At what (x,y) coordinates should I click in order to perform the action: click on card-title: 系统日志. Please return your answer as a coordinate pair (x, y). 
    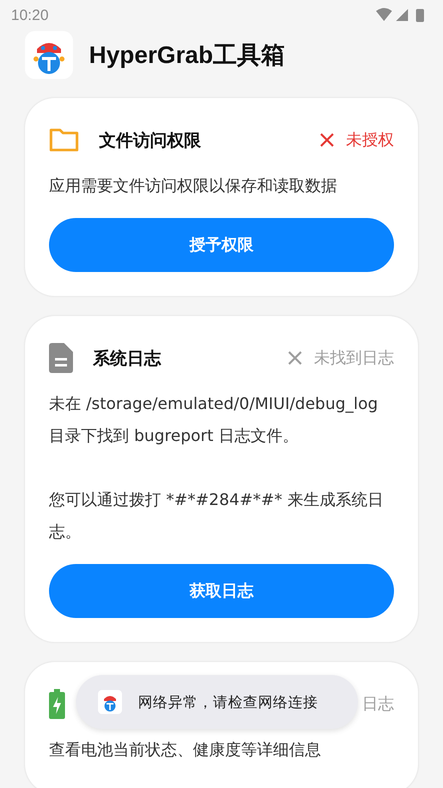
    Looking at the image, I should click on (127, 359).